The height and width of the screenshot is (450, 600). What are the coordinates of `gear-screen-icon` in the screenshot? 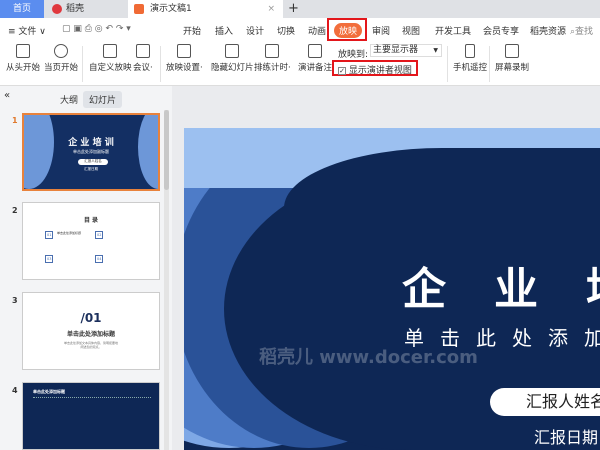 It's located at (184, 51).